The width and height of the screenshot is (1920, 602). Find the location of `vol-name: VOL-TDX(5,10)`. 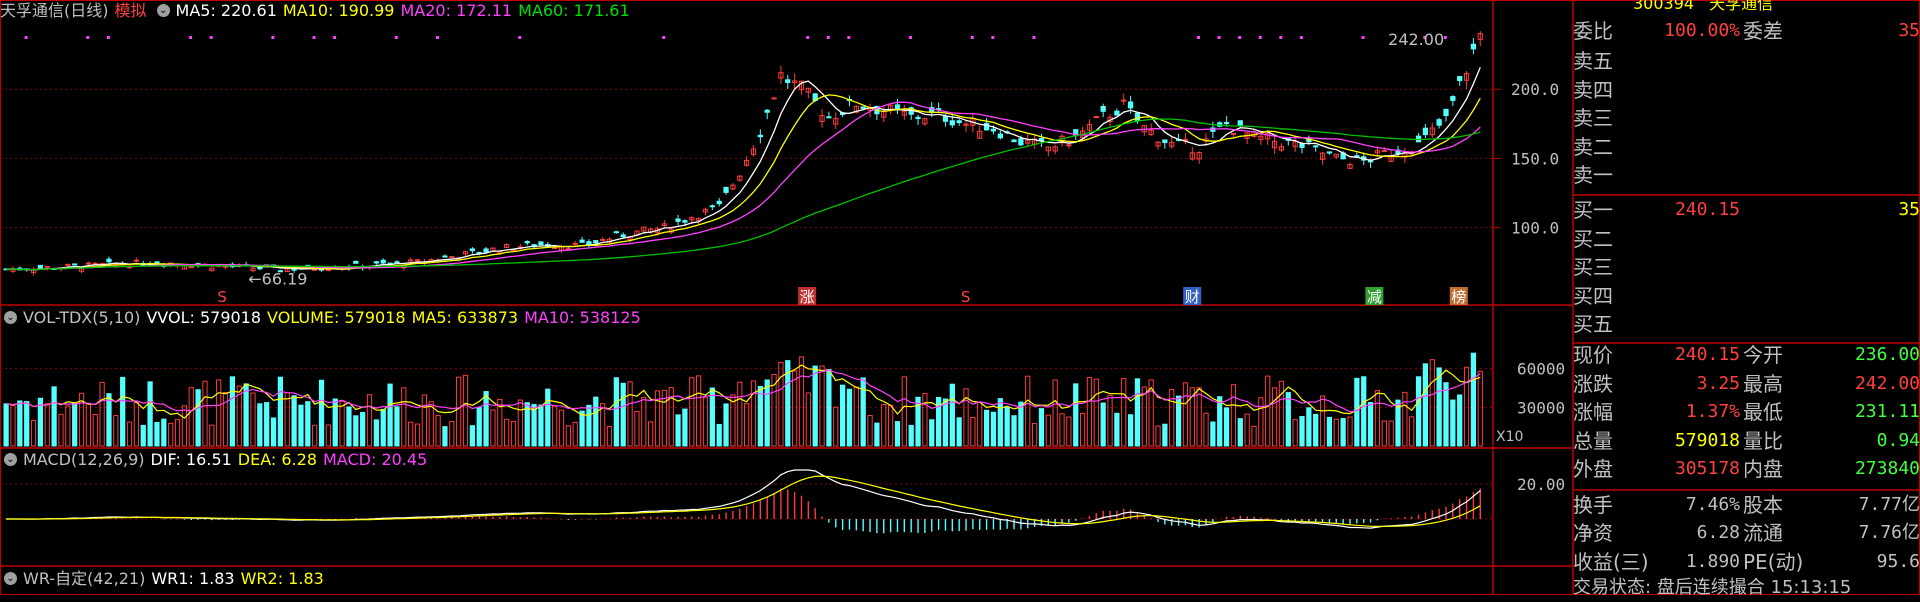

vol-name: VOL-TDX(5,10) is located at coordinates (81, 317).